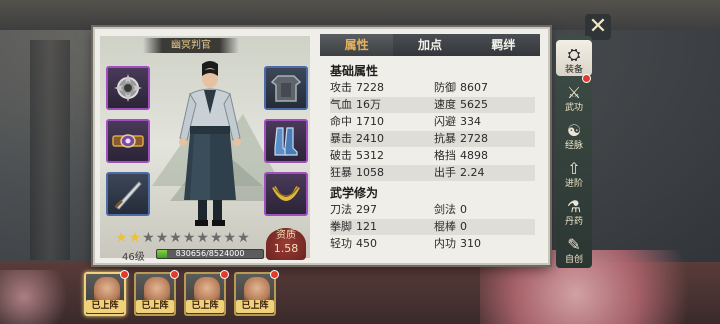  I want to click on tab-attributes: 属性, so click(357, 45).